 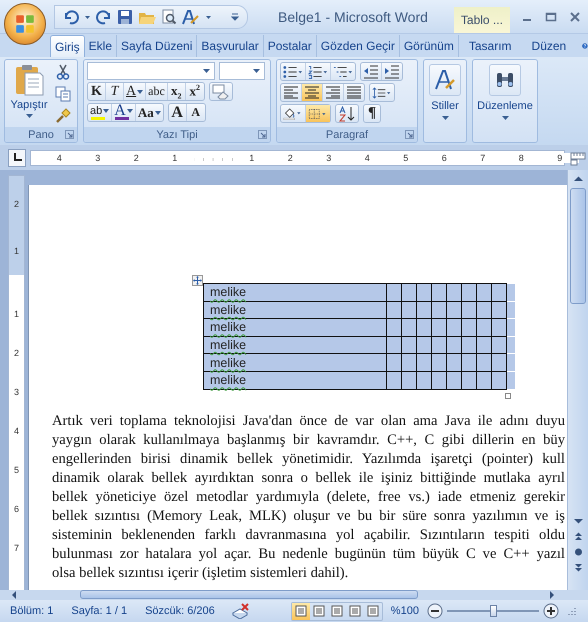 I want to click on font-color-button: A, so click(x=124, y=112).